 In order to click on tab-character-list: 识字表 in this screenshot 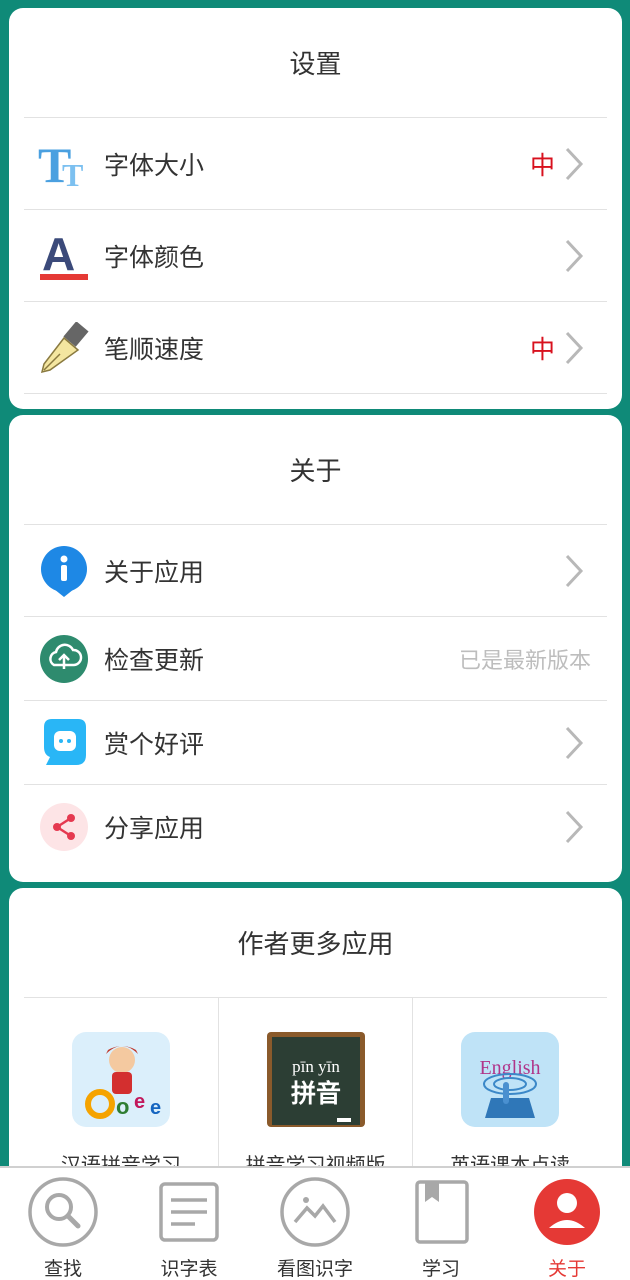, I will do `click(189, 1224)`.